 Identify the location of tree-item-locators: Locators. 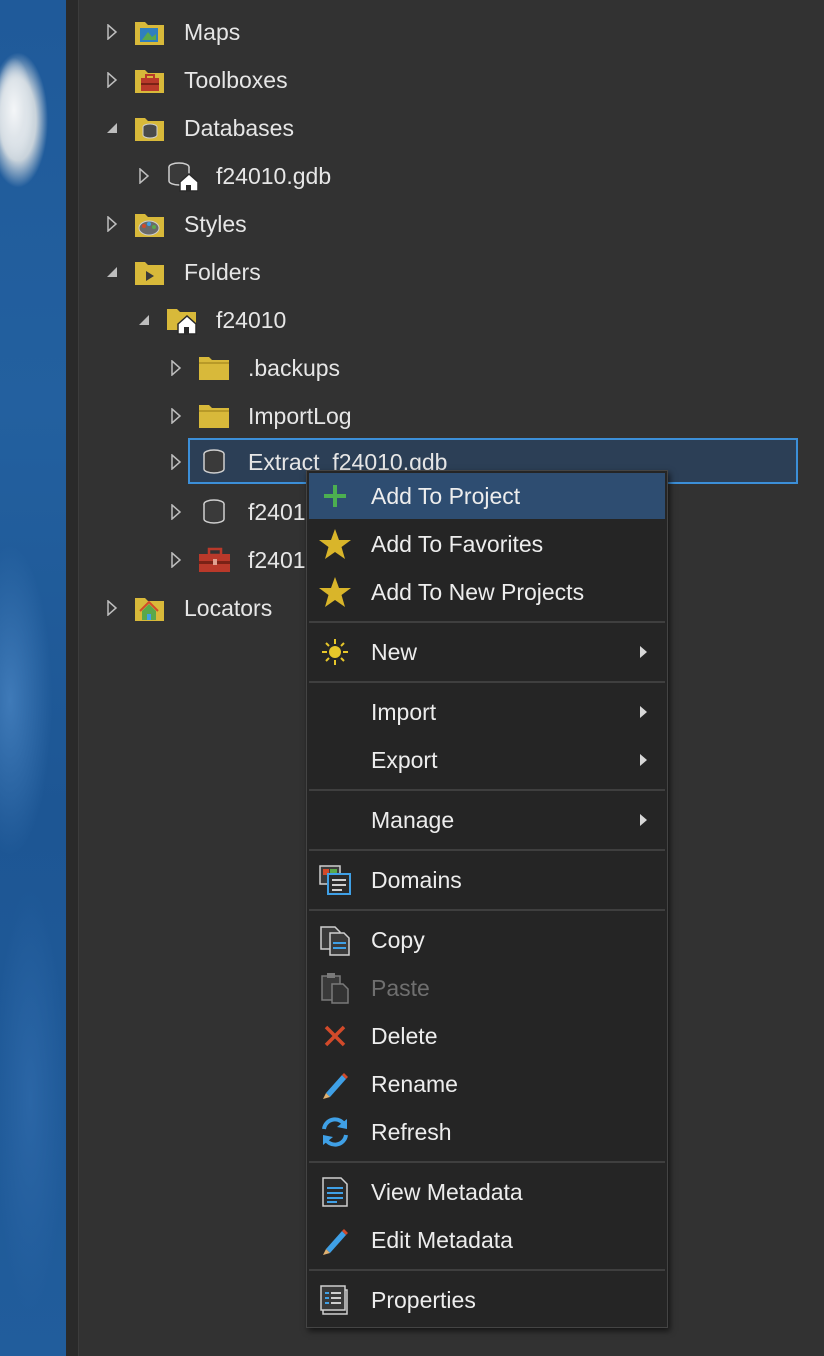
(188, 608).